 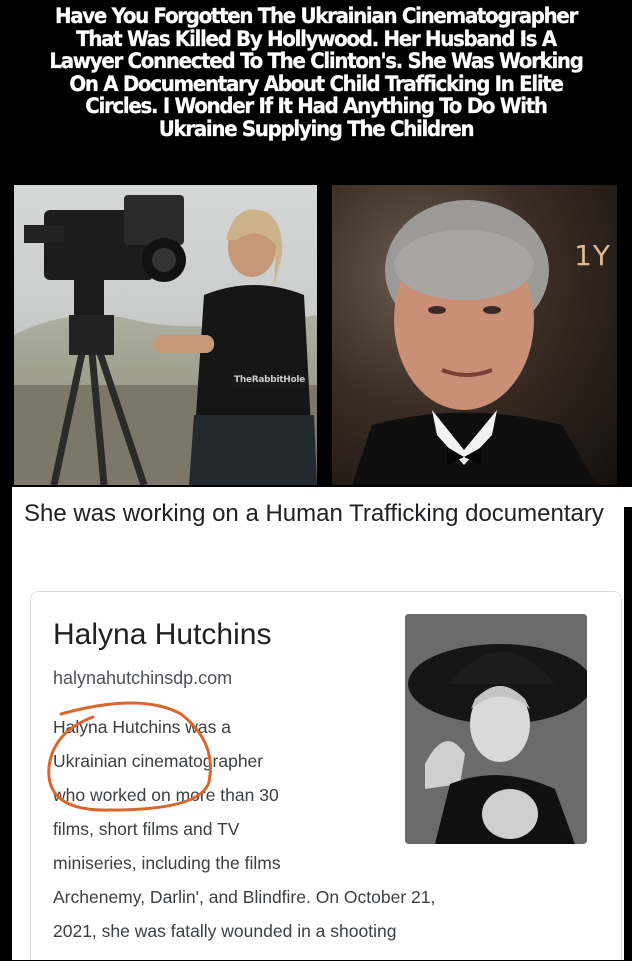 What do you see at coordinates (142, 678) in the screenshot?
I see `panel-url: halynahutchinsdp.com` at bounding box center [142, 678].